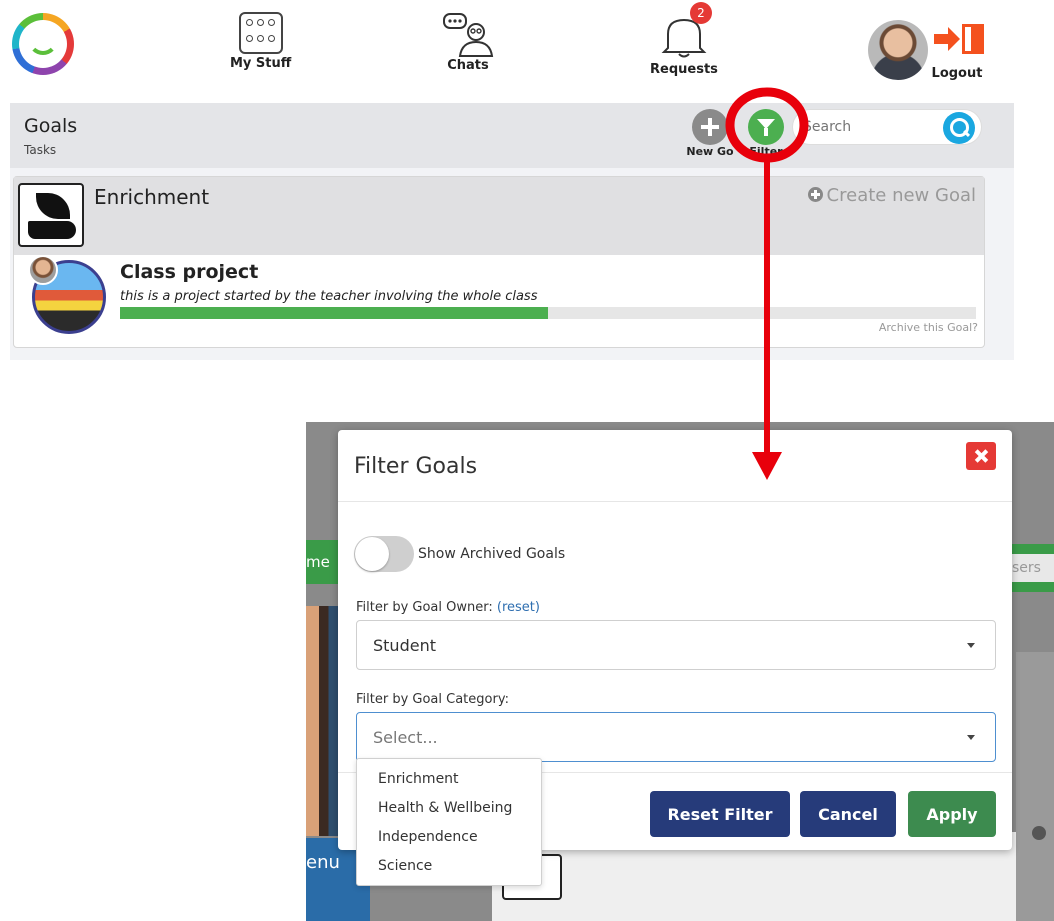 This screenshot has width=1054, height=921. What do you see at coordinates (512, 135) in the screenshot?
I see `goals-toolbar: Goals Tasks New Go Filter` at bounding box center [512, 135].